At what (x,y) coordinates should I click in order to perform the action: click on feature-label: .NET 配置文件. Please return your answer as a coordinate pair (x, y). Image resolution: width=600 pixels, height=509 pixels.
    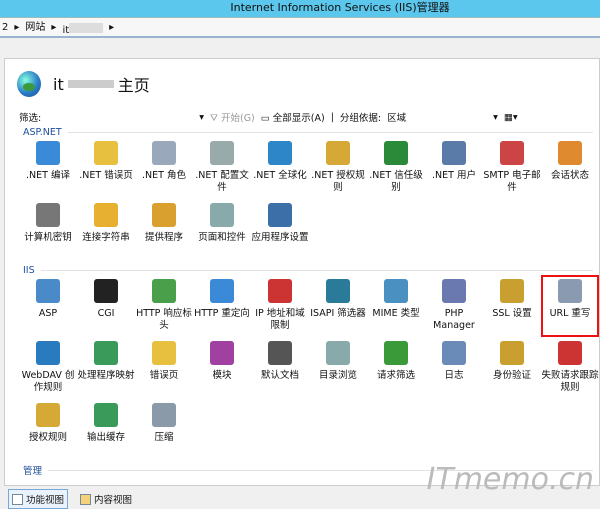
    Looking at the image, I should click on (222, 181).